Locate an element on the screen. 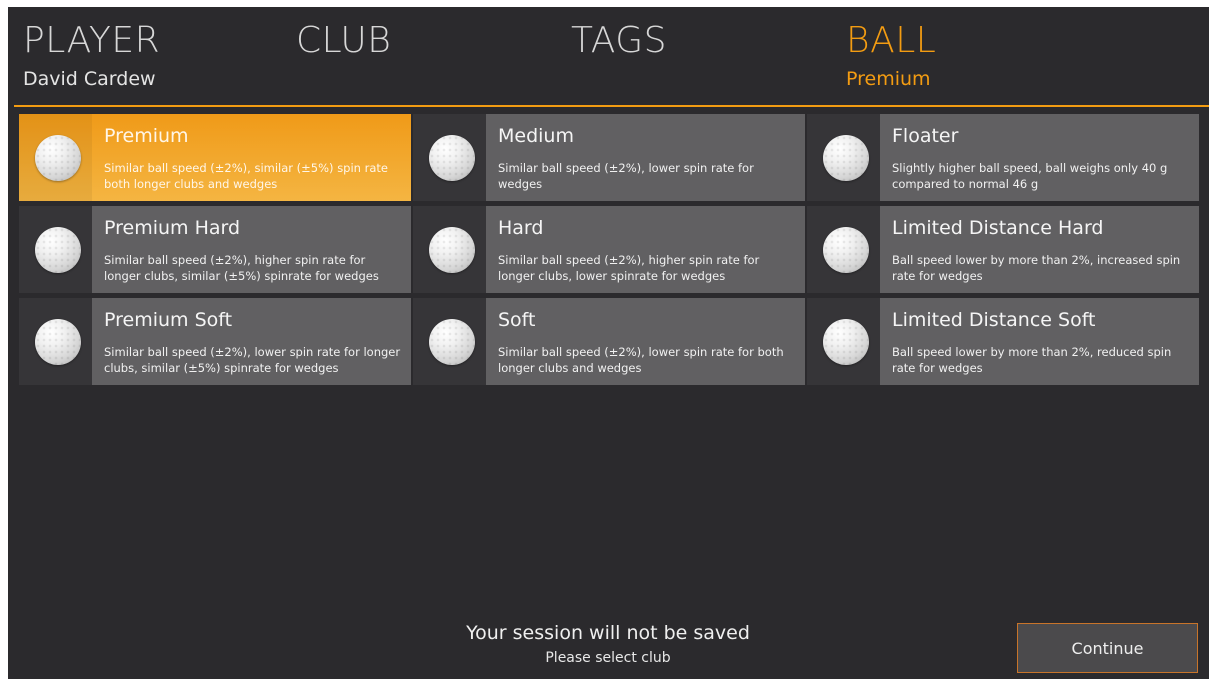  tab-player: PLAYER David Cardew is located at coordinates (91, 55).